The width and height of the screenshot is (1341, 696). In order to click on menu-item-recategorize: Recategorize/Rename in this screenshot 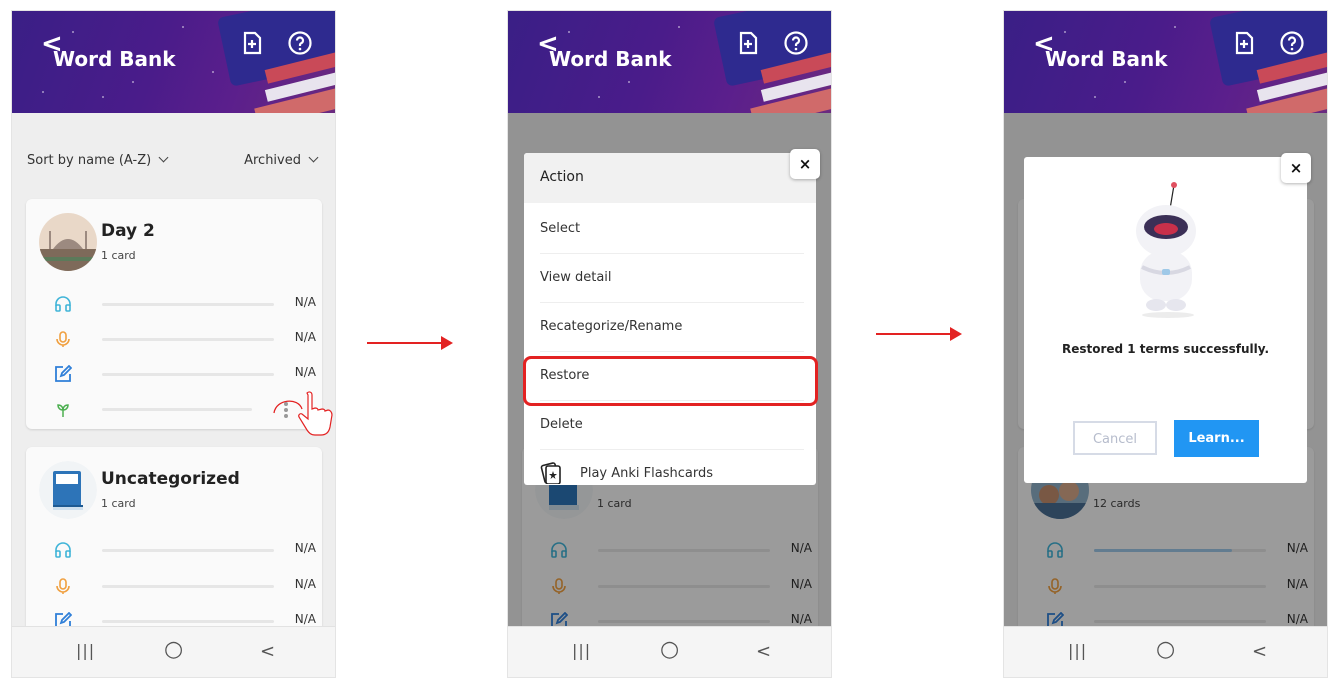, I will do `click(672, 327)`.